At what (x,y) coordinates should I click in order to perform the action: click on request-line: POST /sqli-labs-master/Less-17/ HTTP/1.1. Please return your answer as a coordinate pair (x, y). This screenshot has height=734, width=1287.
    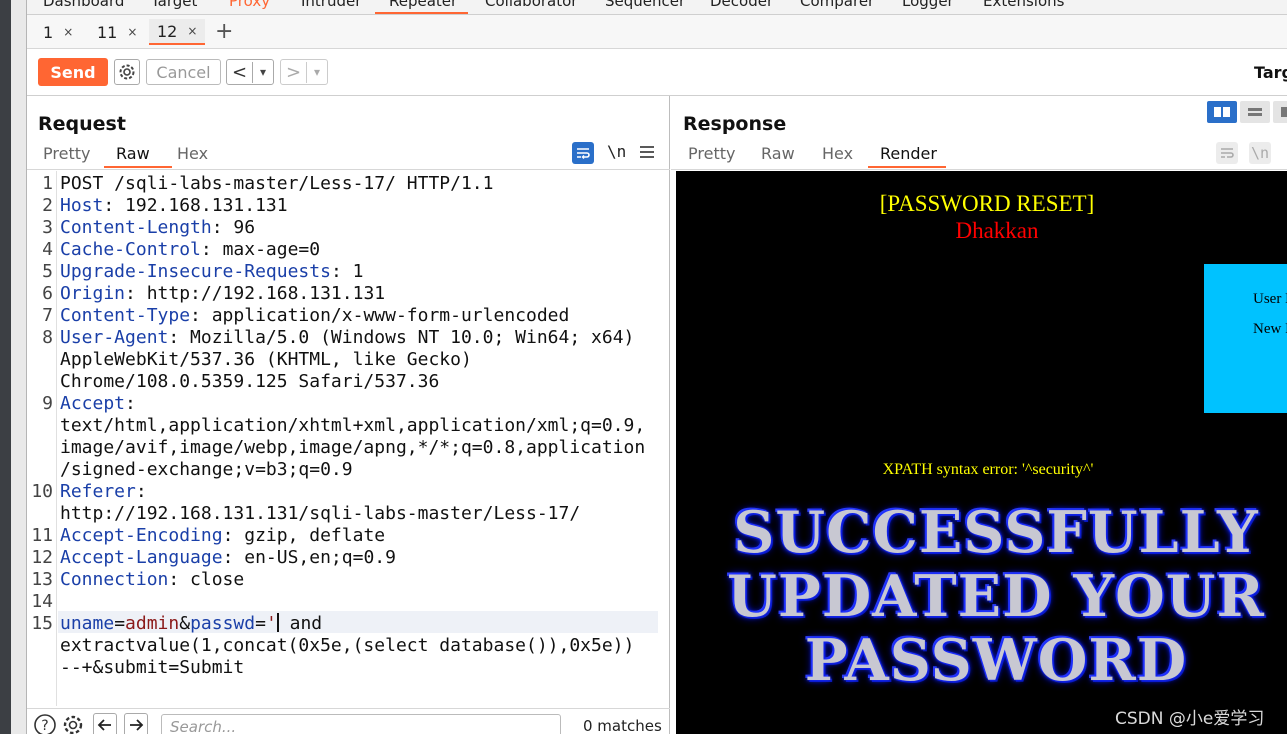
    Looking at the image, I should click on (276, 184).